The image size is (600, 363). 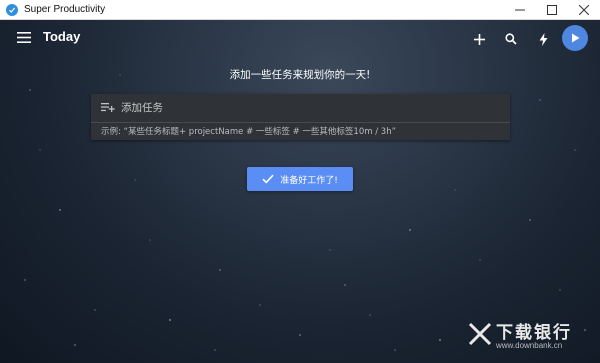 I want to click on window-title: Super Productivity, so click(x=65, y=9).